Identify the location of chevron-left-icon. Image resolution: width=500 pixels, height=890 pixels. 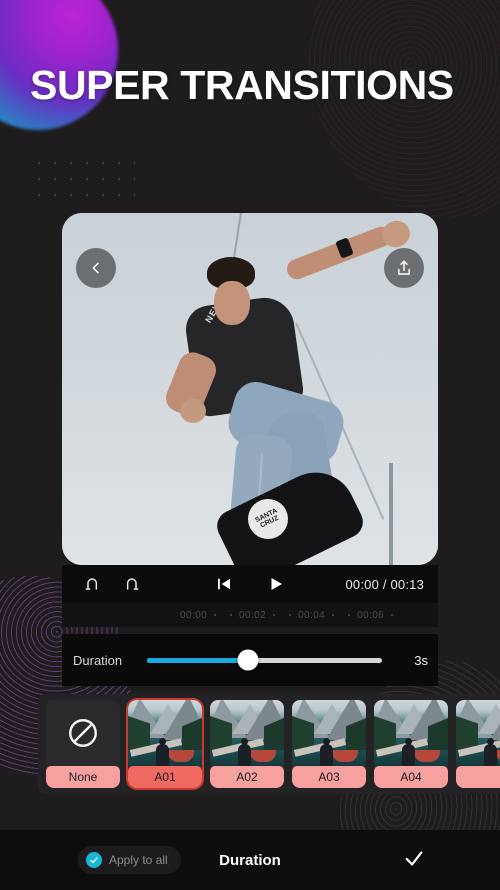
(95, 268).